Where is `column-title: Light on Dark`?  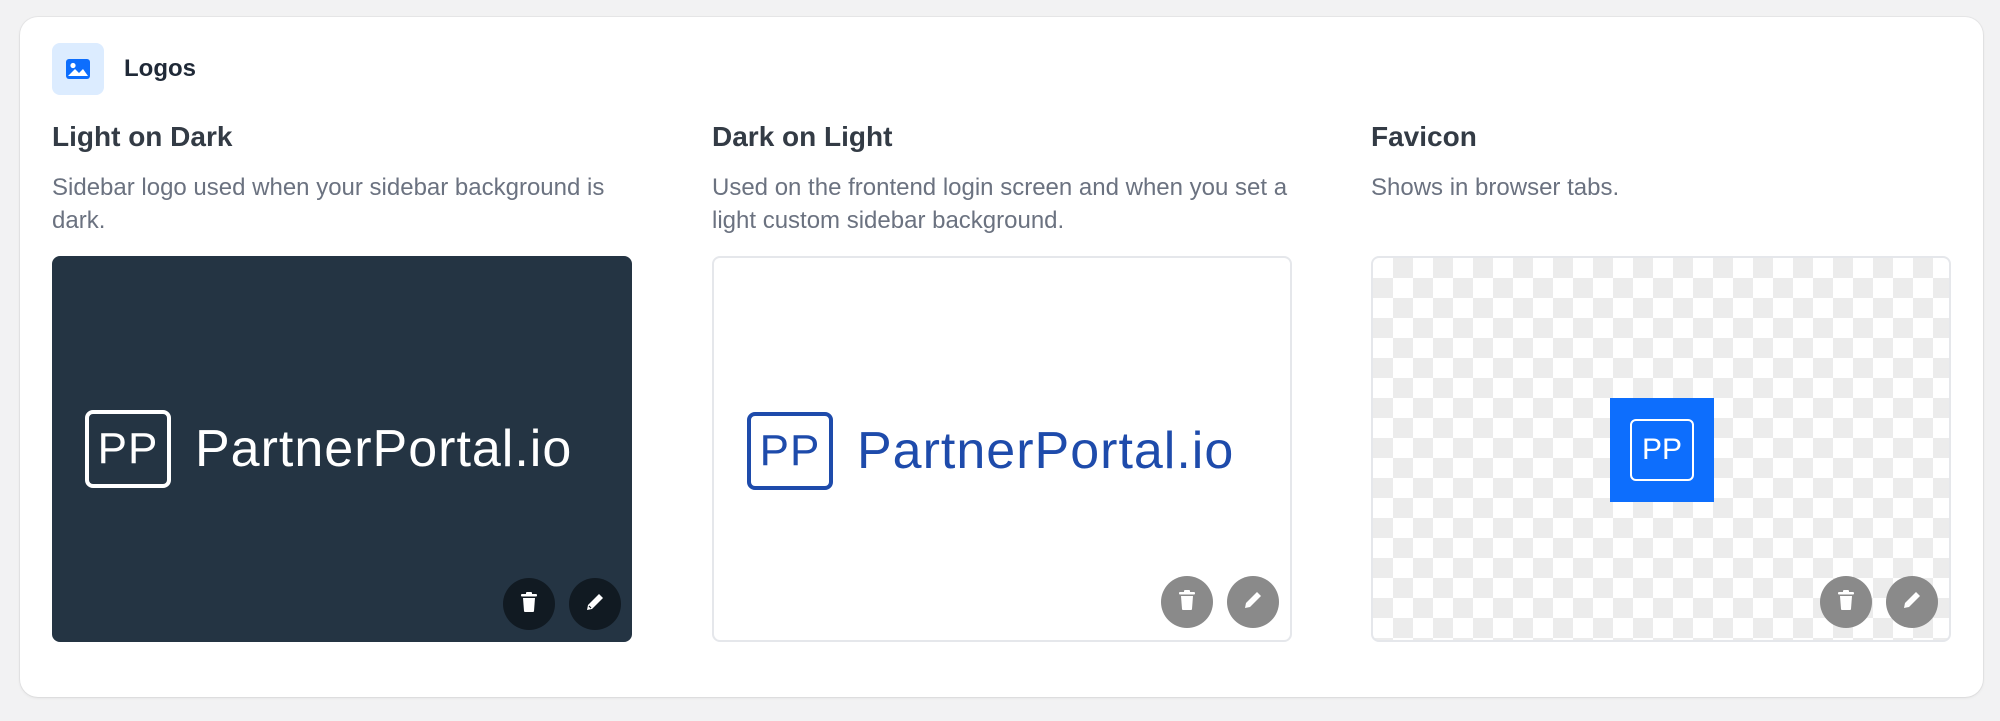 column-title: Light on Dark is located at coordinates (142, 136).